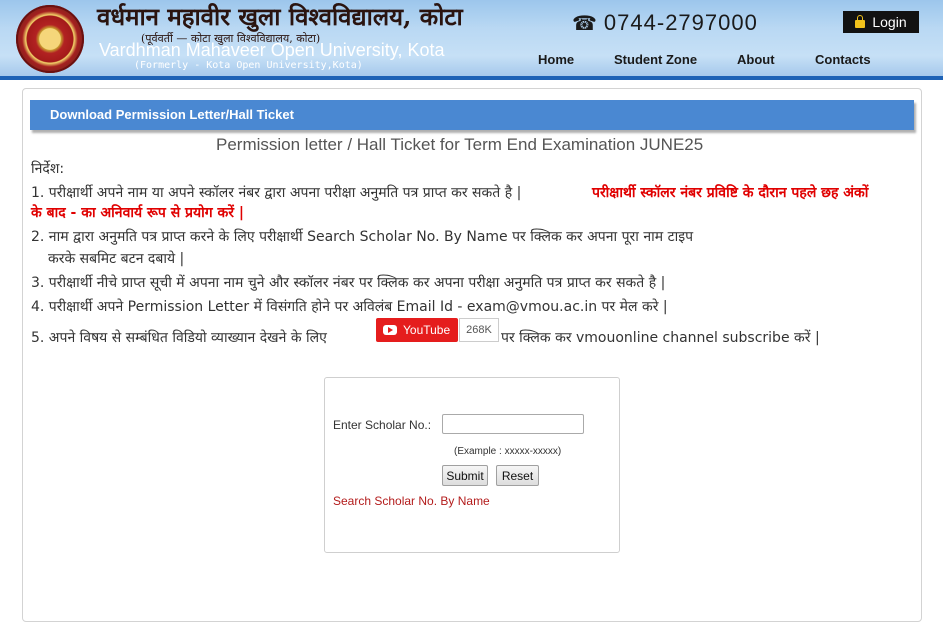 This screenshot has height=638, width=943. What do you see at coordinates (479, 330) in the screenshot?
I see `youtube-subscriber-count: 268K` at bounding box center [479, 330].